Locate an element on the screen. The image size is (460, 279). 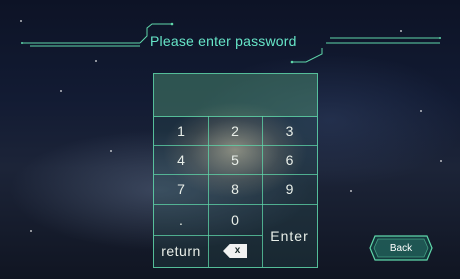
key-3: 3 is located at coordinates (289, 130).